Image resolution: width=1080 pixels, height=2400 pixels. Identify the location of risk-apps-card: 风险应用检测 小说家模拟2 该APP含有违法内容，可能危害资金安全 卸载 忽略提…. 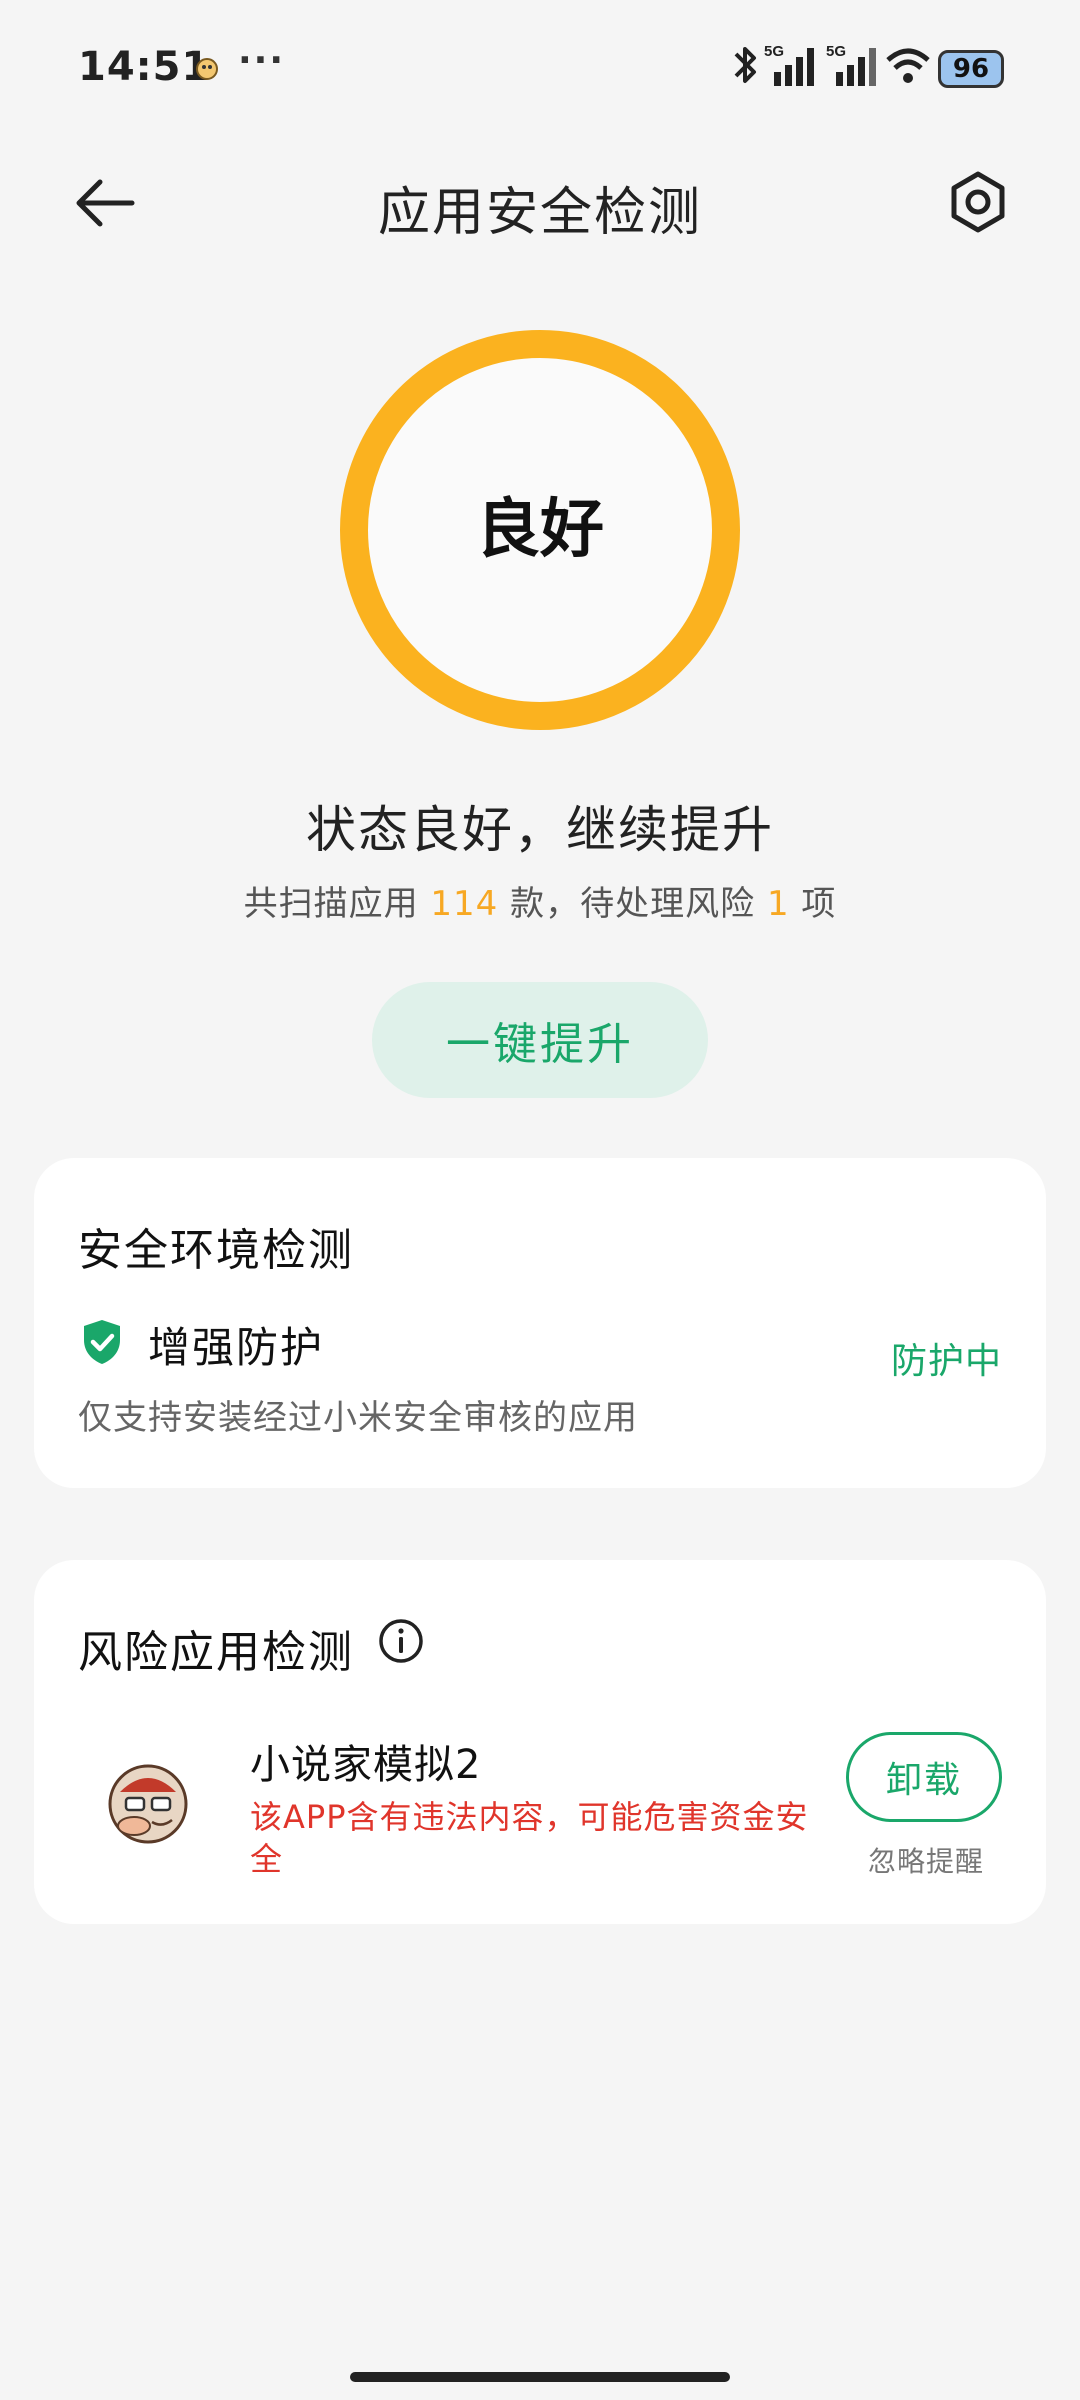
(540, 1742).